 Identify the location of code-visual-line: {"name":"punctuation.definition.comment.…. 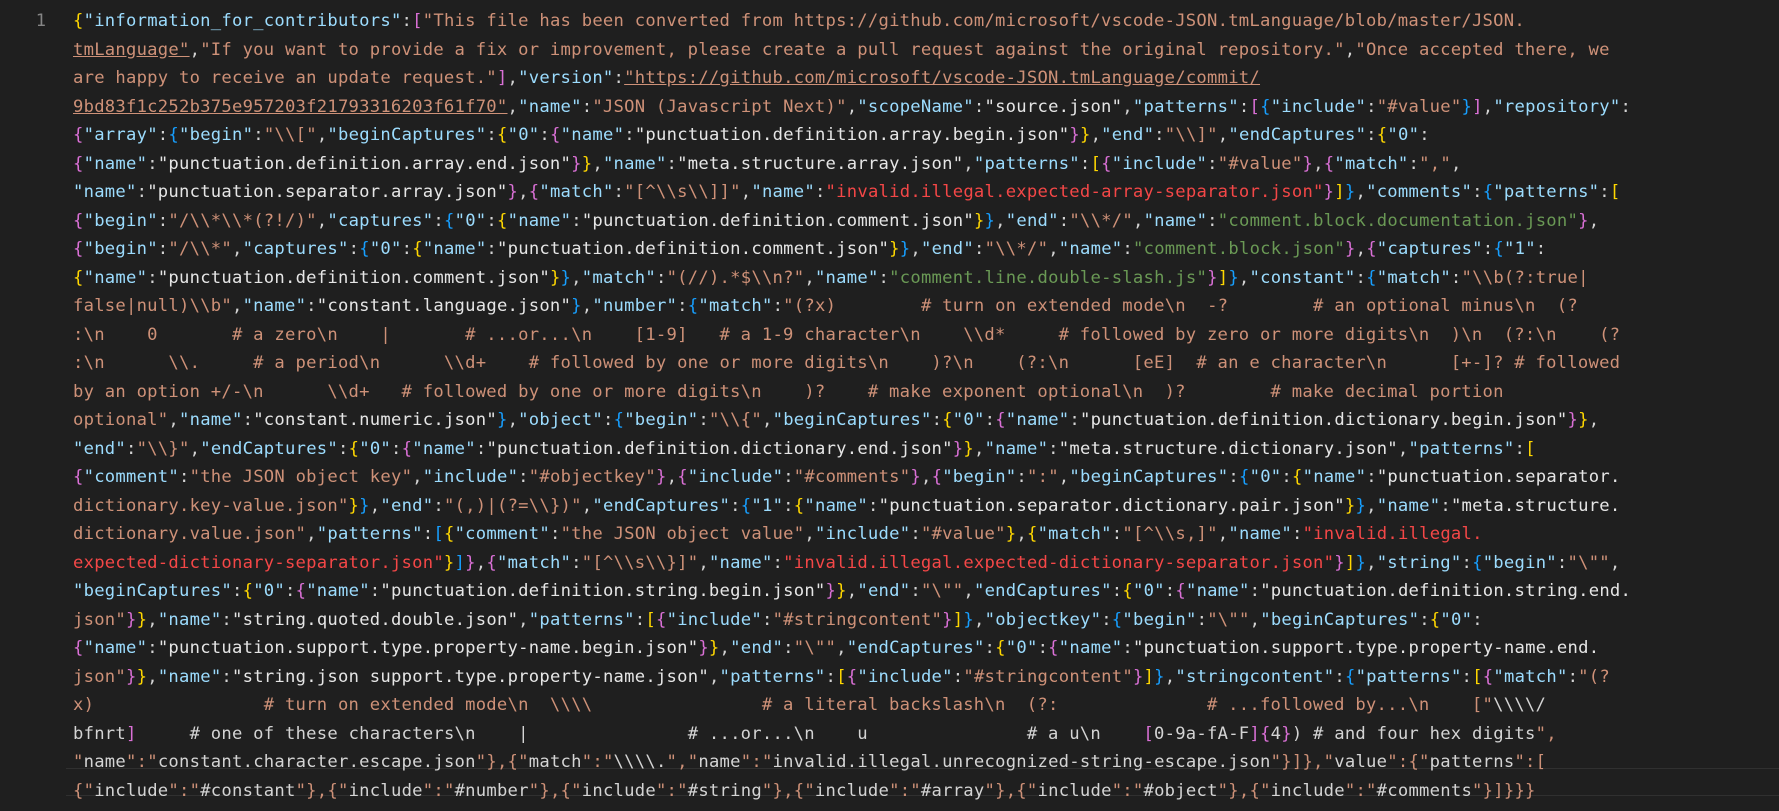
(831, 277).